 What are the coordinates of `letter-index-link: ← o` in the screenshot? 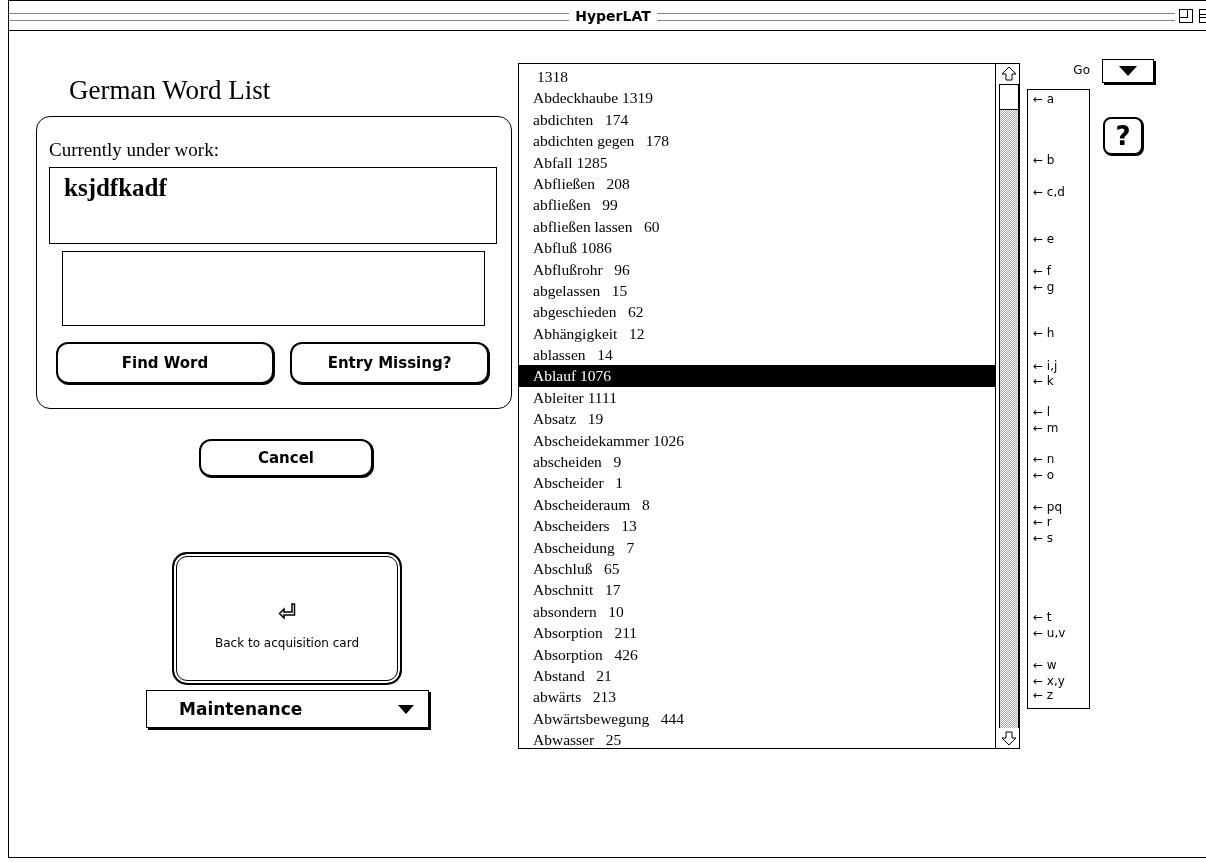 It's located at (1044, 475).